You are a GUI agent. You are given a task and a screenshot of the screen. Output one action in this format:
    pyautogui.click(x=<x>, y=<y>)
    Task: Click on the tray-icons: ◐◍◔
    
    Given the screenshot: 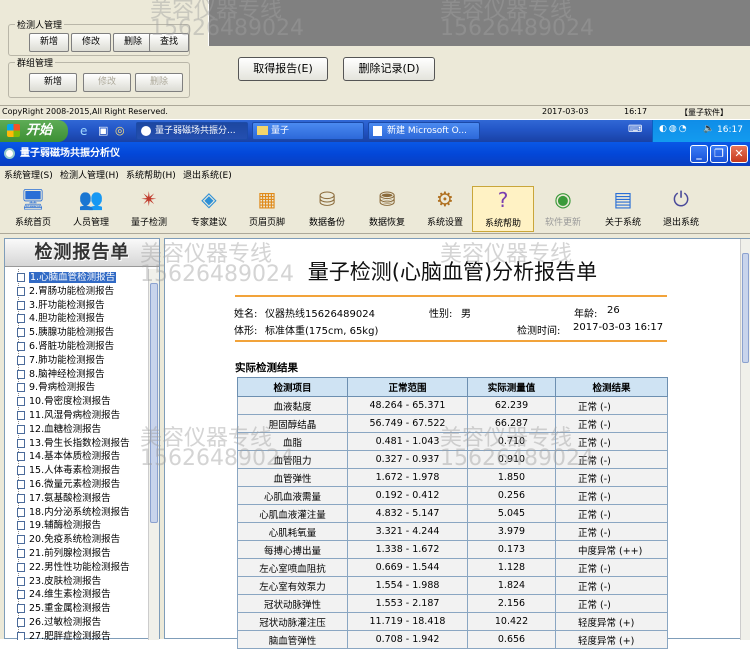 What is the action you would take?
    pyautogui.click(x=674, y=129)
    